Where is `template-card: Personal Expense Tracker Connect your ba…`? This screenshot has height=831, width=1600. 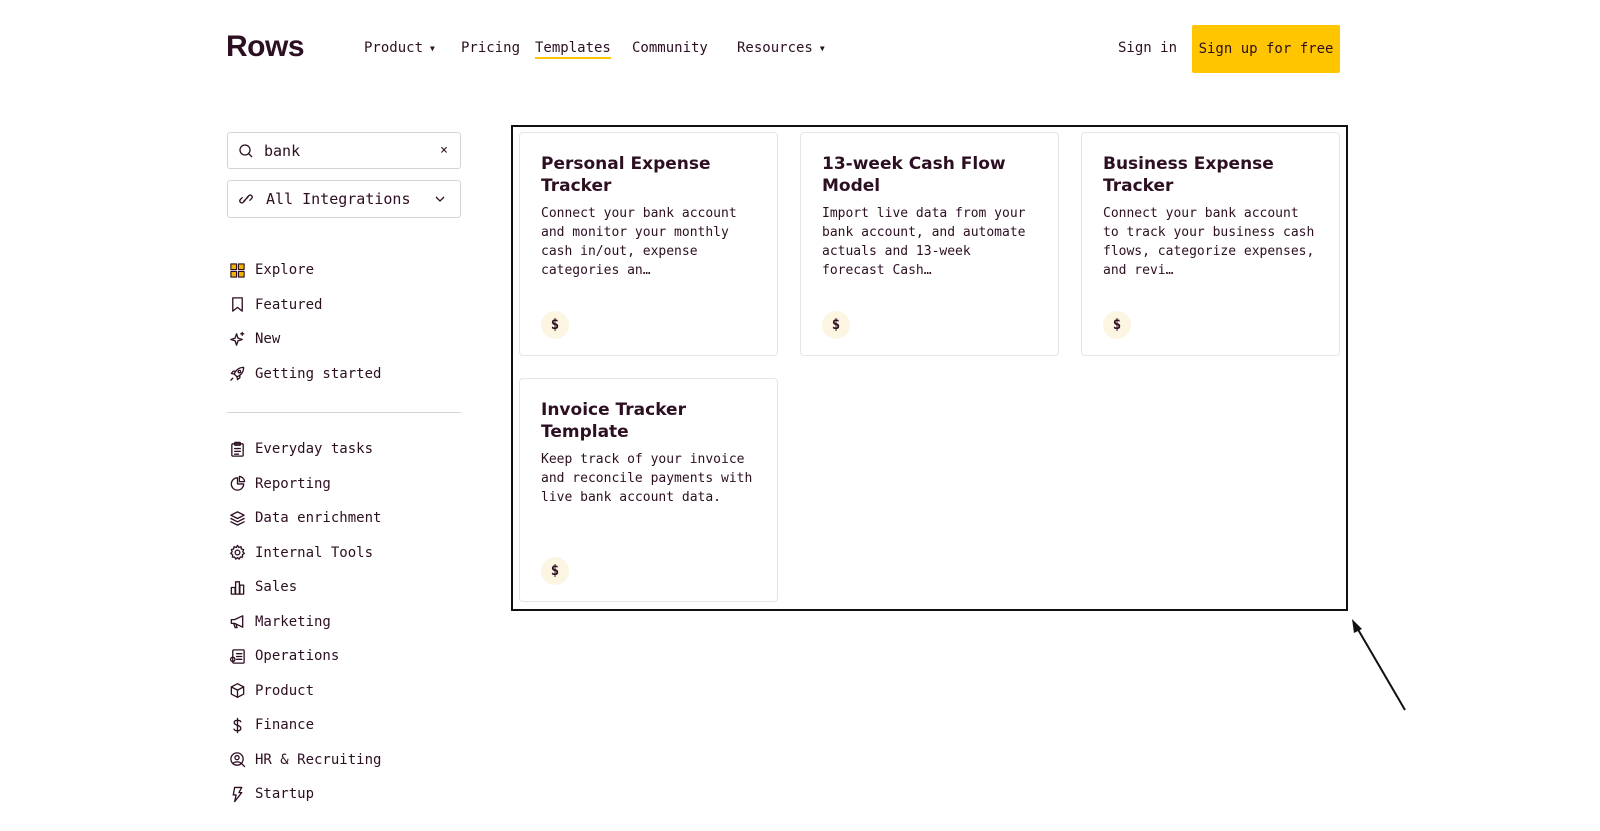
template-card: Personal Expense Tracker Connect your ba… is located at coordinates (648, 244).